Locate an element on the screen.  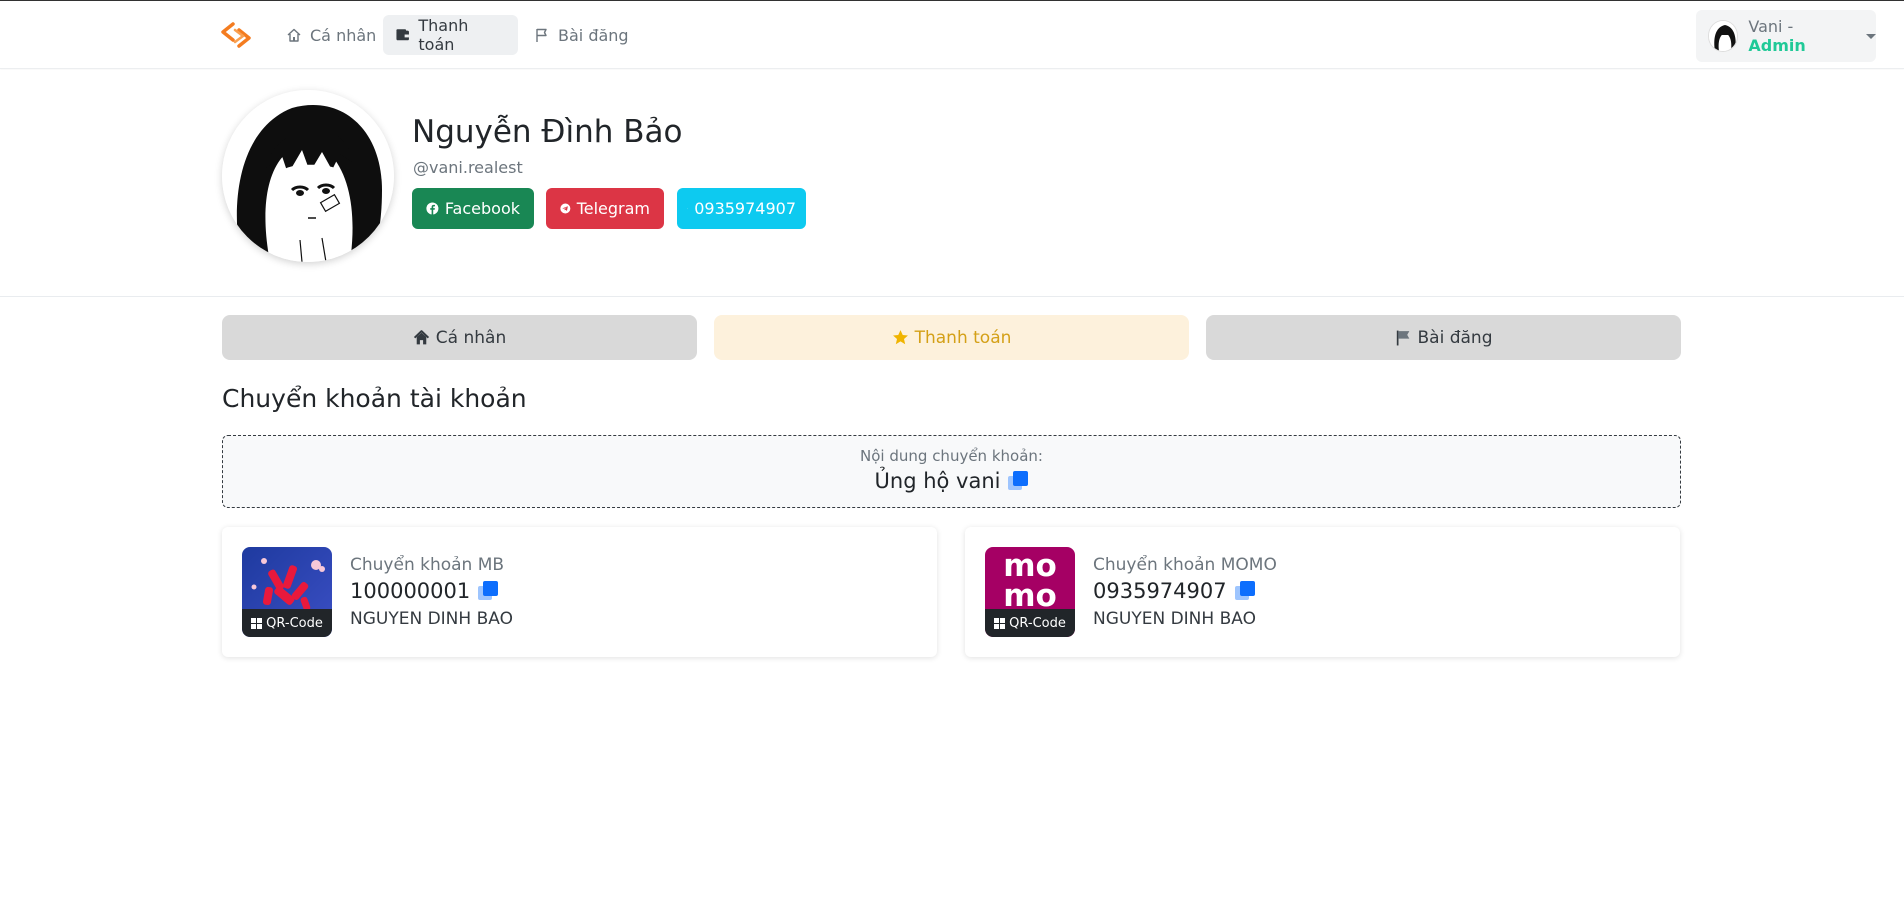
phone-button: 0935974907 is located at coordinates (741, 208).